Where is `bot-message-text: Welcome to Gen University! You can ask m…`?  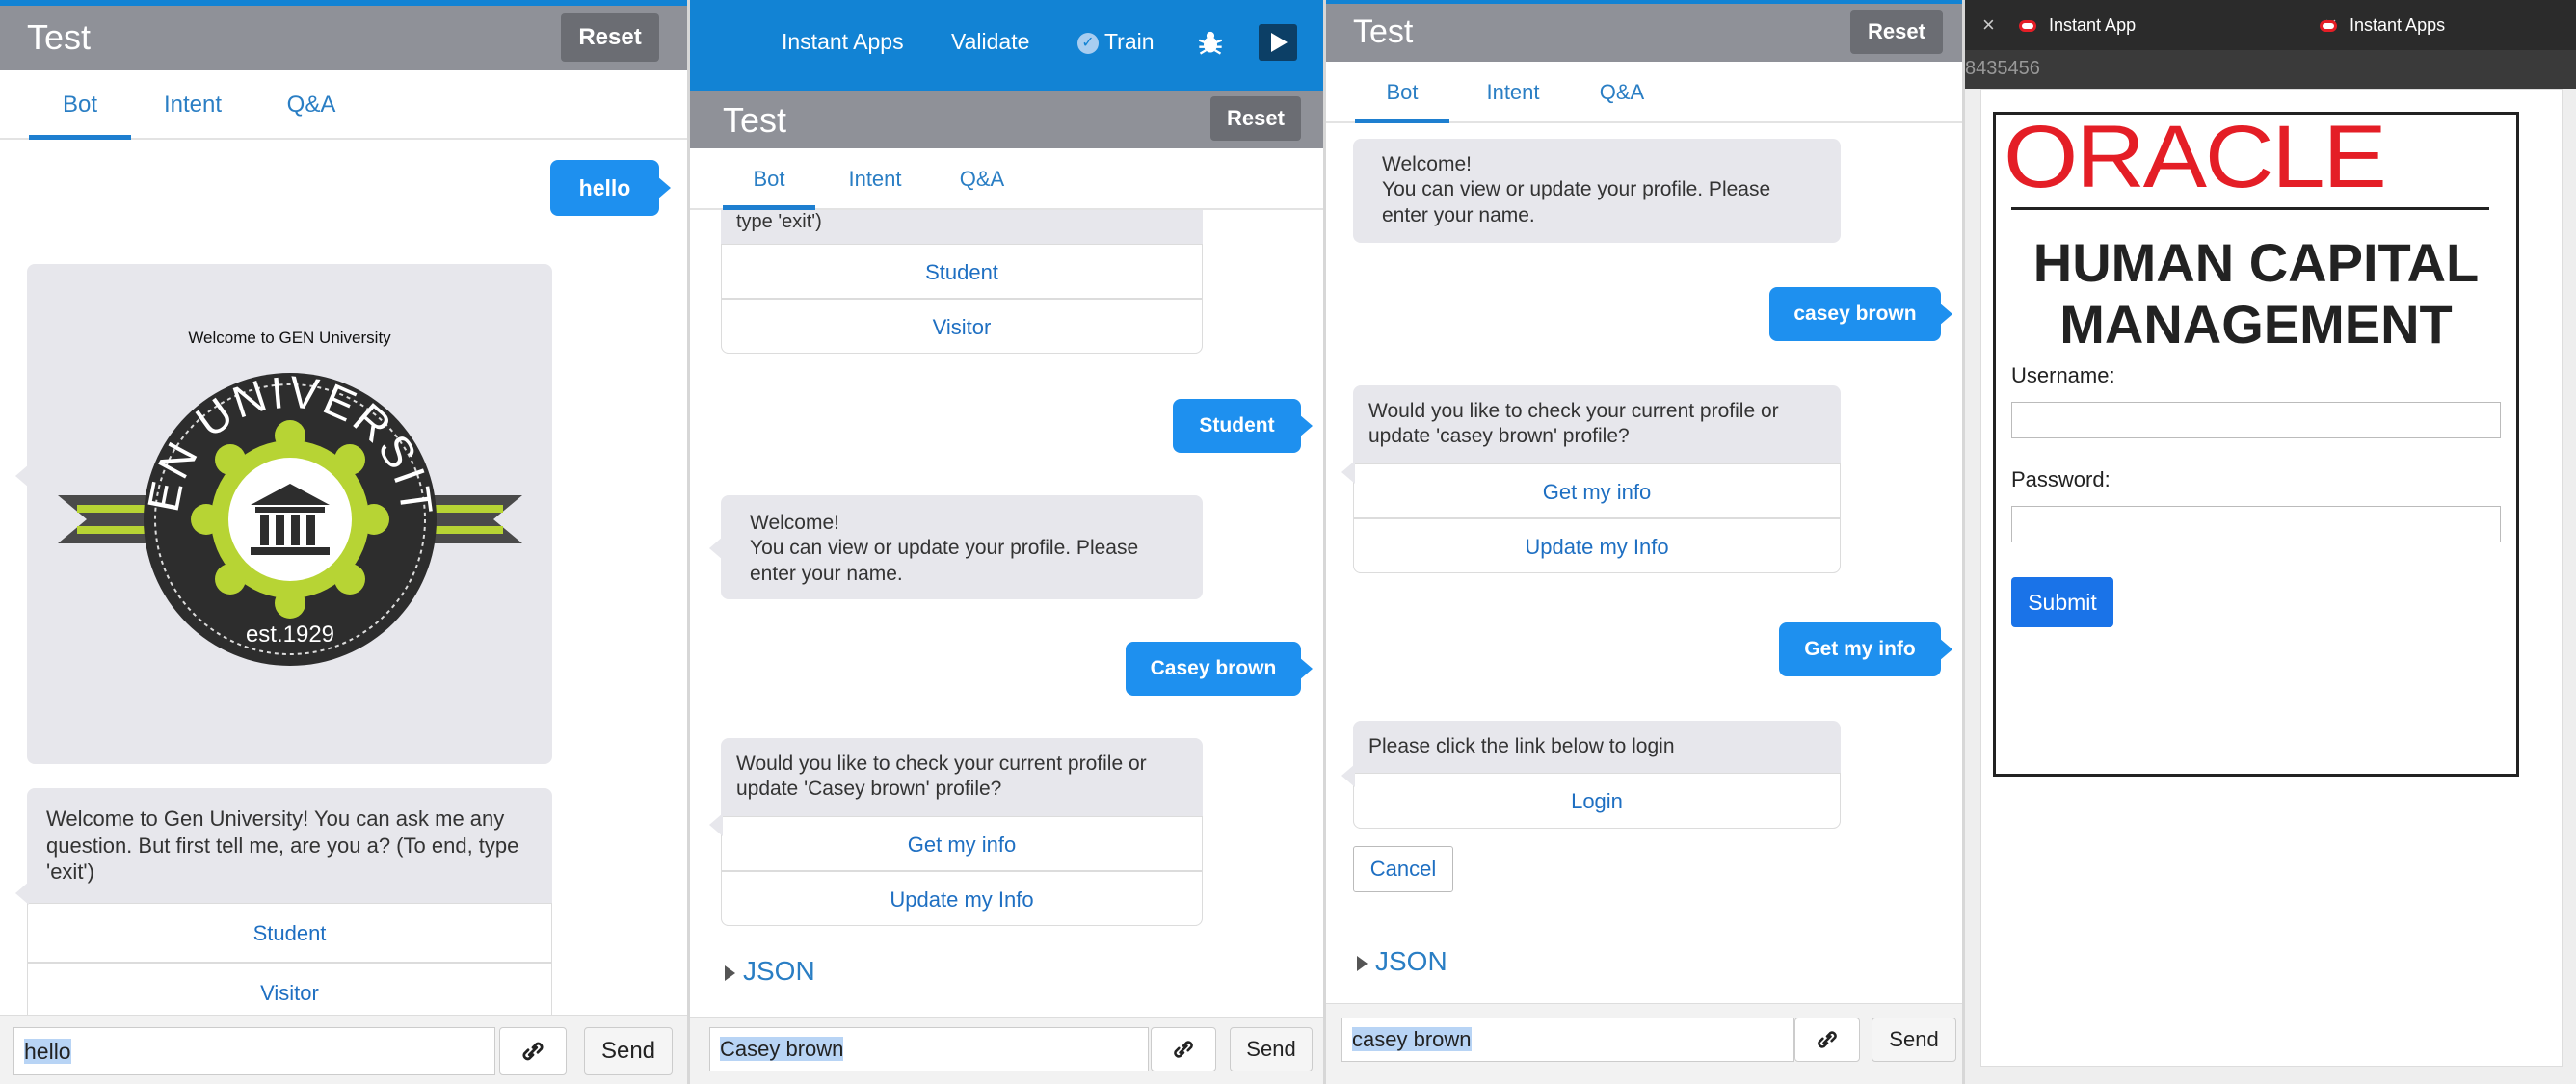 bot-message-text: Welcome to Gen University! You can ask m… is located at coordinates (282, 845).